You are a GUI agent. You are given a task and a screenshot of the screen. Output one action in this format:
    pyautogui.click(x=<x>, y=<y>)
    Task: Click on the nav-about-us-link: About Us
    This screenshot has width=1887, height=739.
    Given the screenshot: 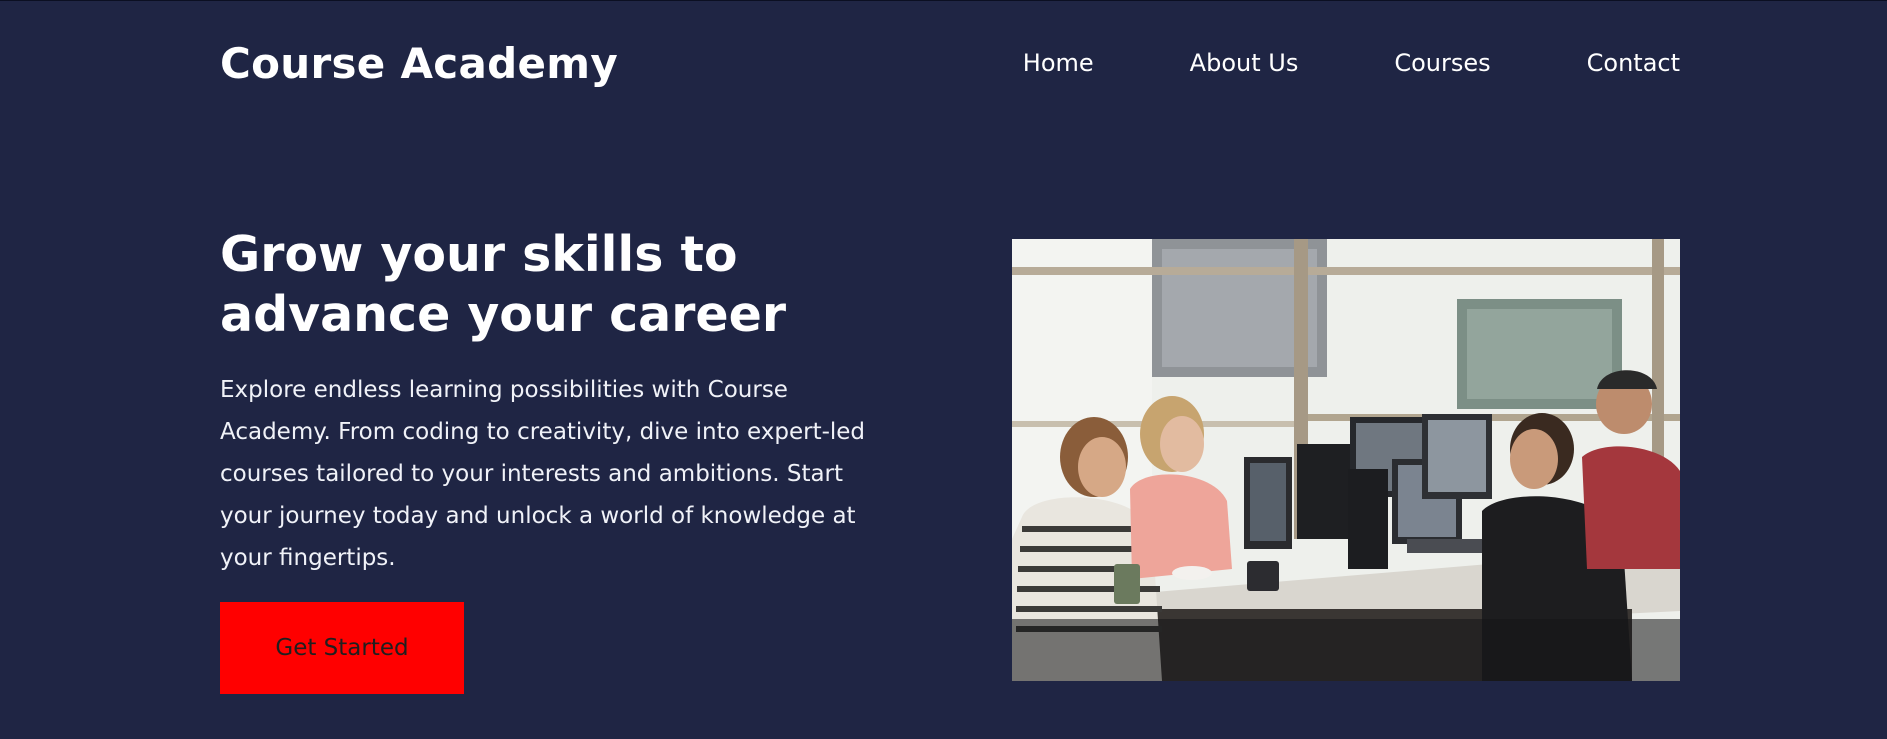 What is the action you would take?
    pyautogui.click(x=1244, y=63)
    